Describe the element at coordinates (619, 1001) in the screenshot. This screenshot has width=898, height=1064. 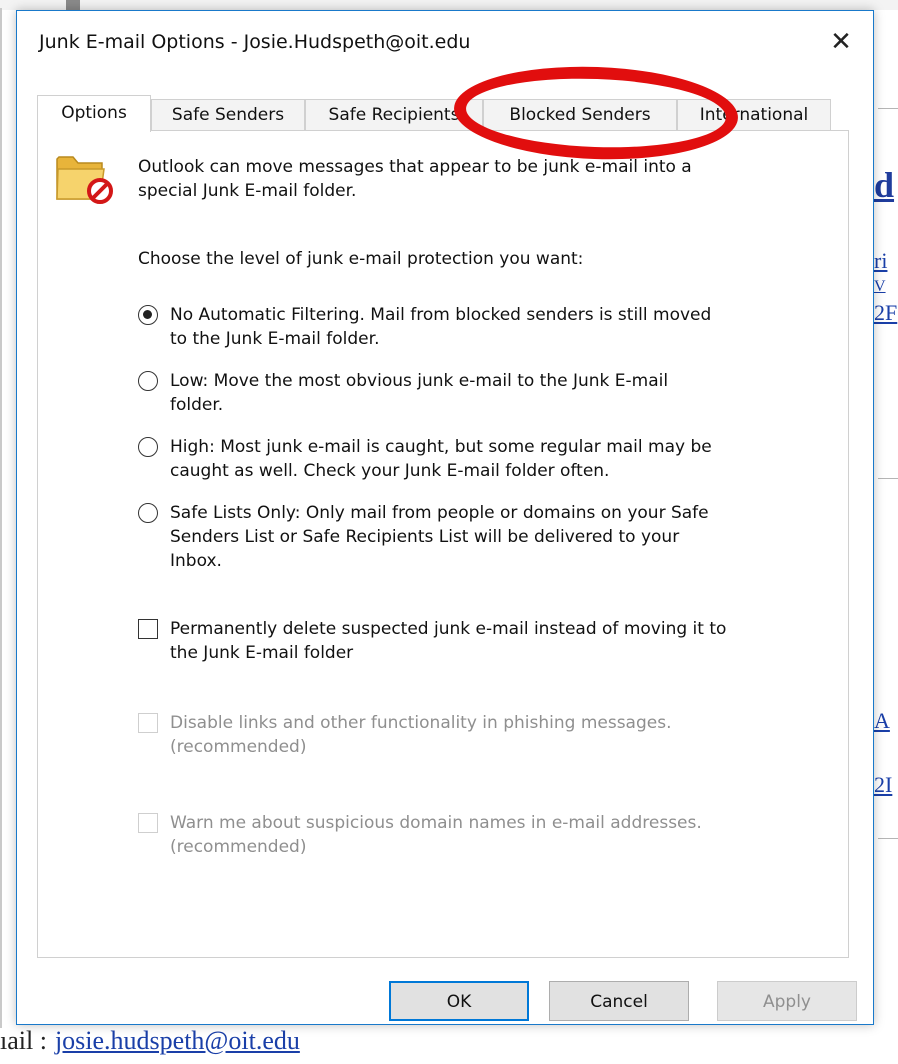
I see `cancel-button: Cancel` at that location.